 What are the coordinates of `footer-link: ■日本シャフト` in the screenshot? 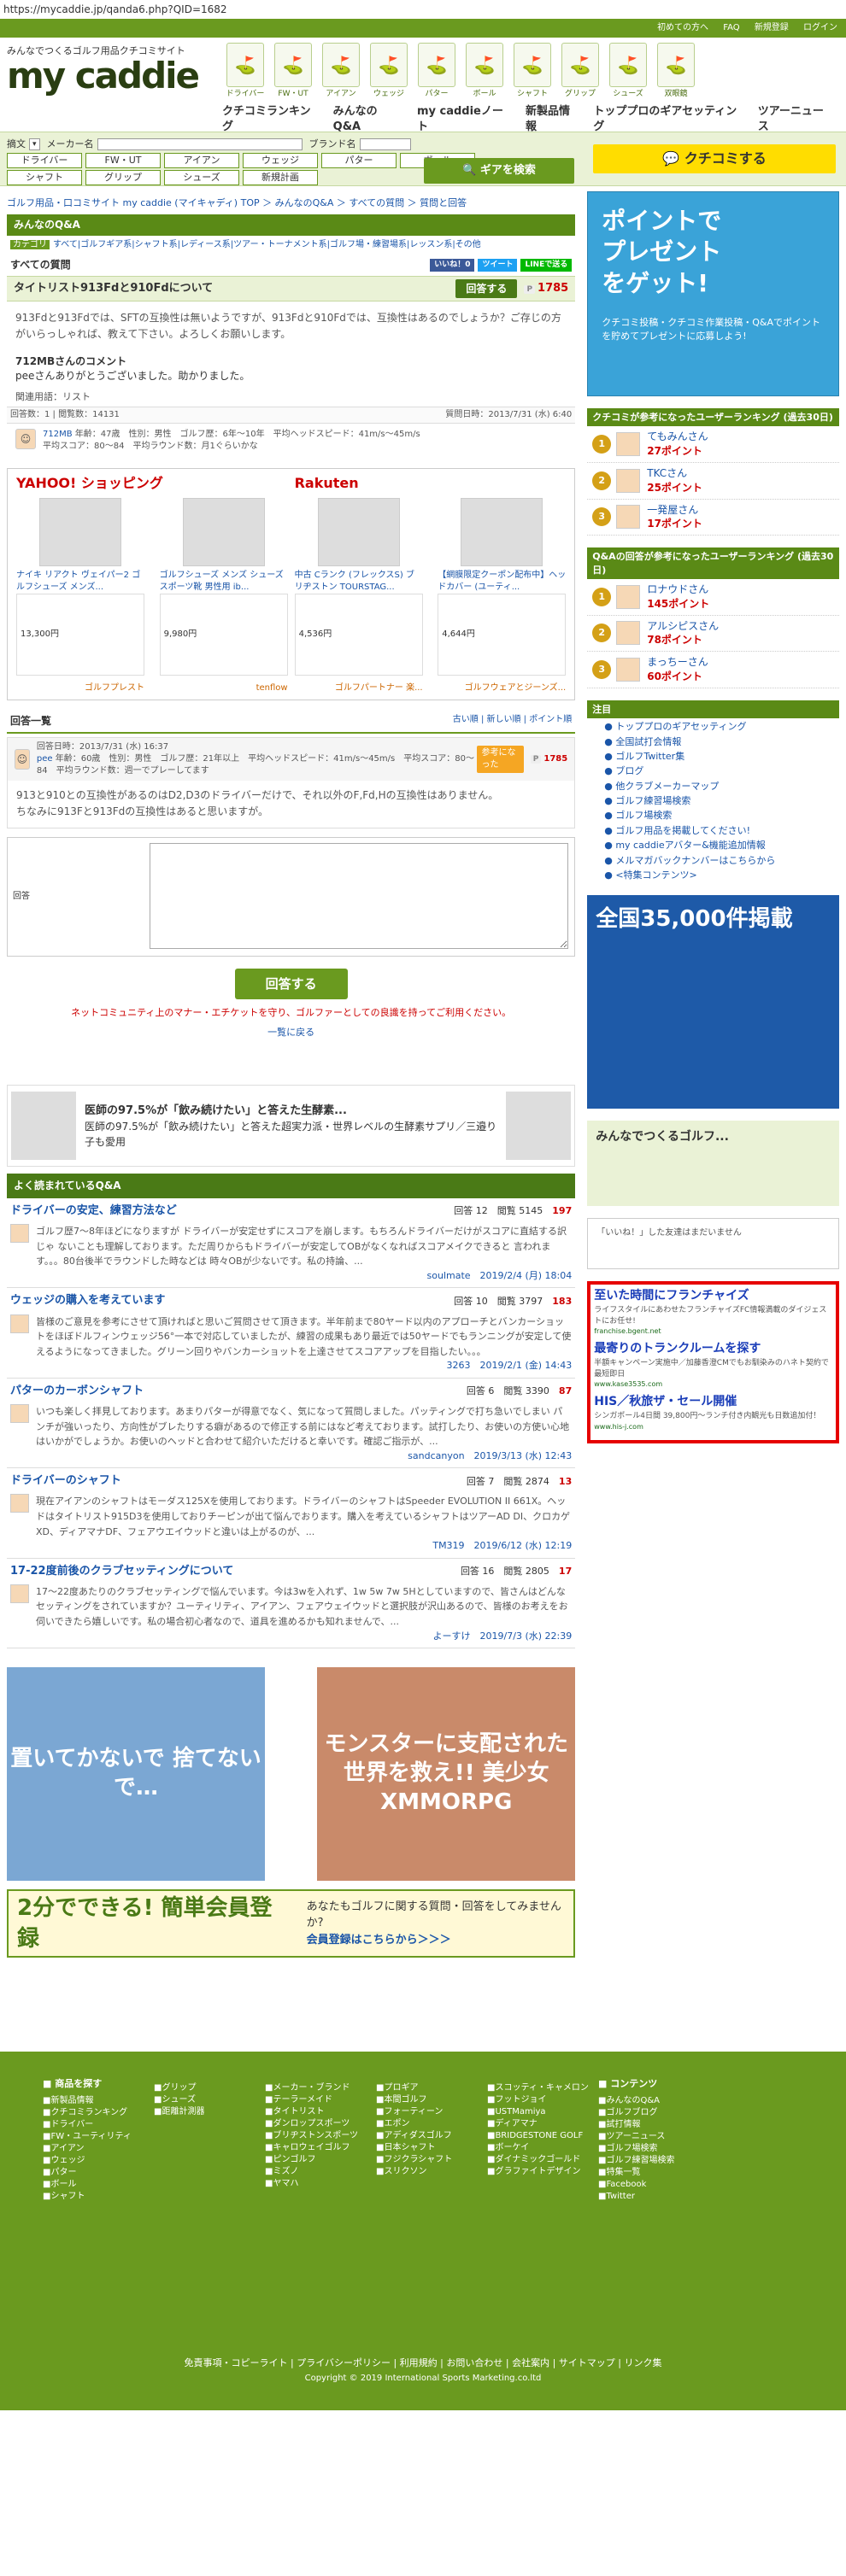 It's located at (431, 2148).